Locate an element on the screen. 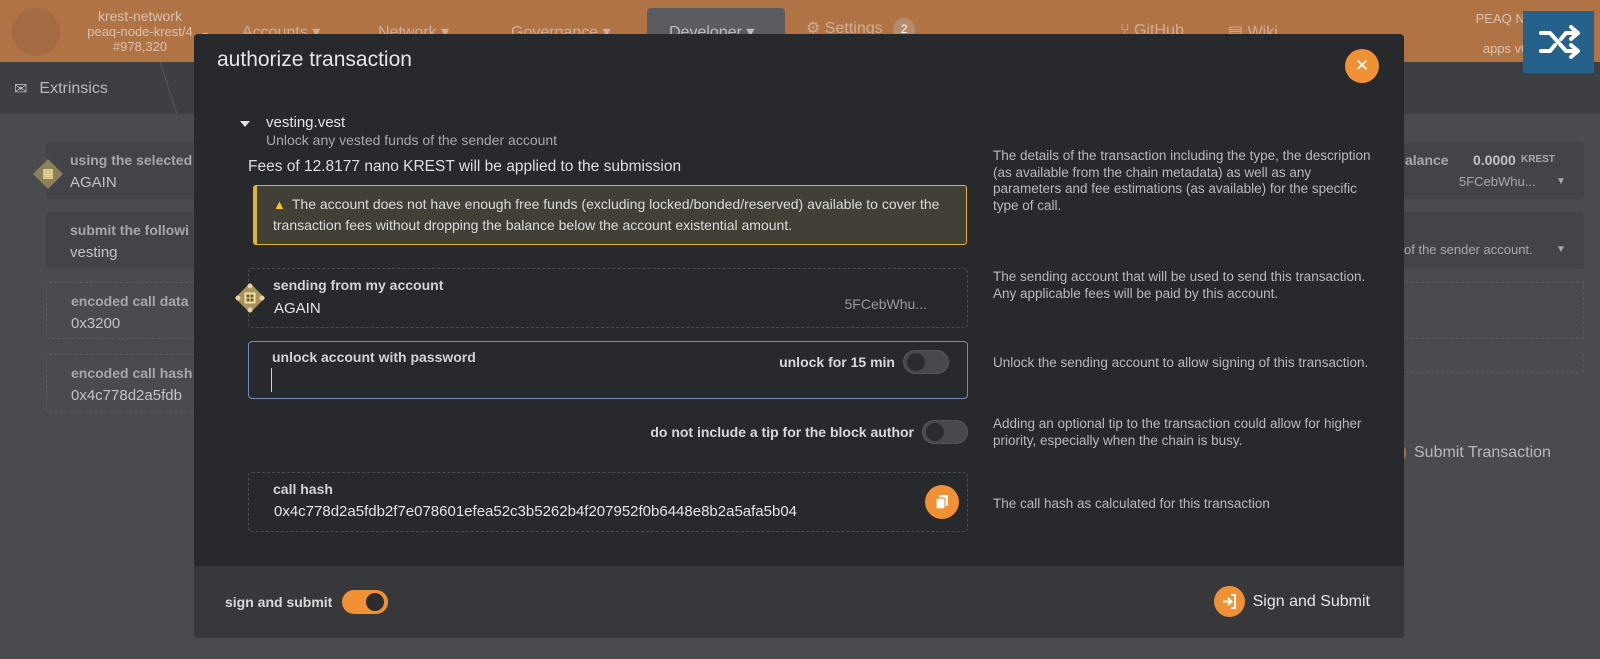 This screenshot has width=1600, height=659. sign-and-submit-toggle-row: sign and submit is located at coordinates (307, 602).